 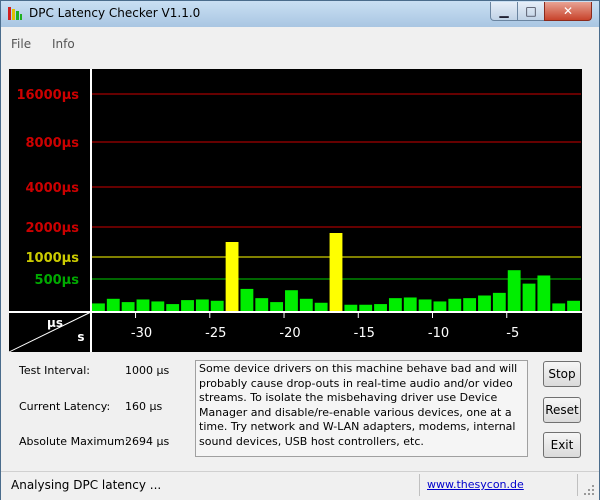 I want to click on x-tick-label: -15, so click(x=364, y=333).